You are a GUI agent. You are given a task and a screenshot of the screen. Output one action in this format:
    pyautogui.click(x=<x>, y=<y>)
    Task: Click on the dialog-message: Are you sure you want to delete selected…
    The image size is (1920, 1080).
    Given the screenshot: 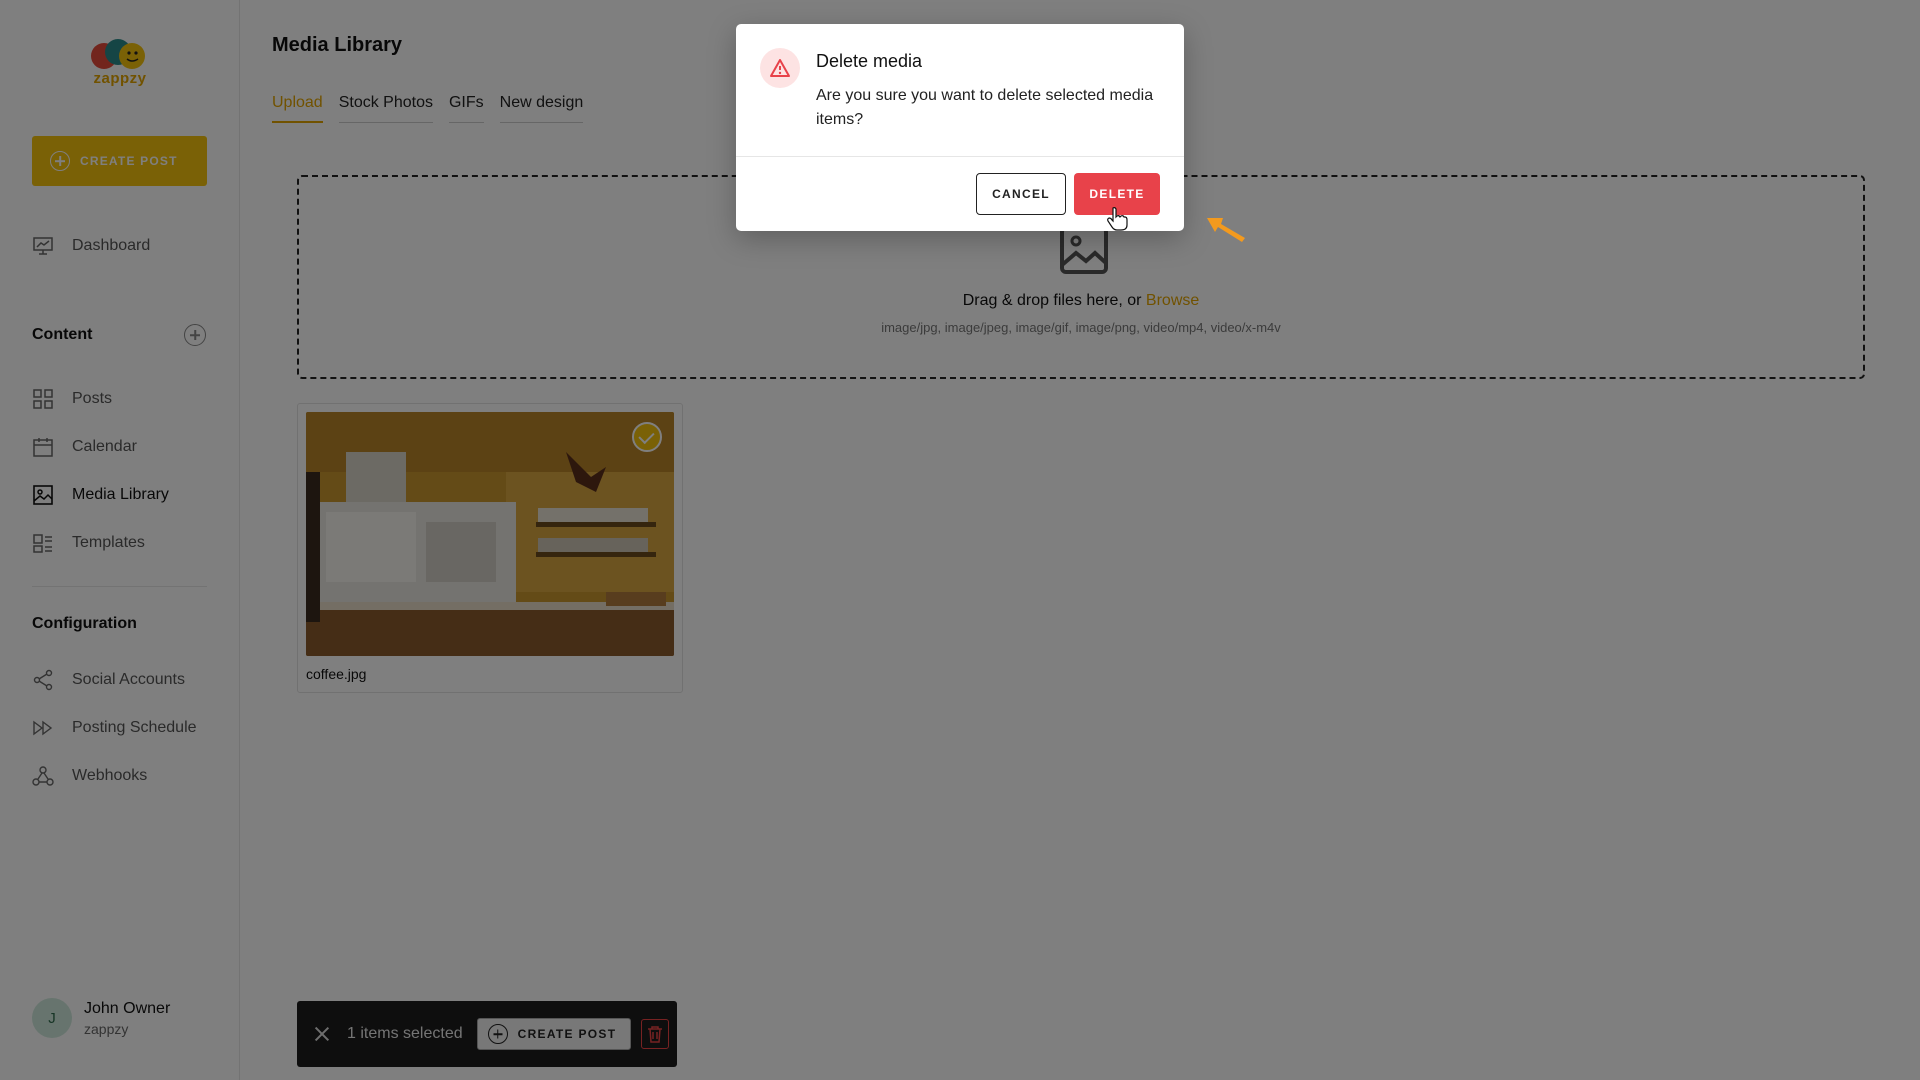 What is the action you would take?
    pyautogui.click(x=985, y=107)
    